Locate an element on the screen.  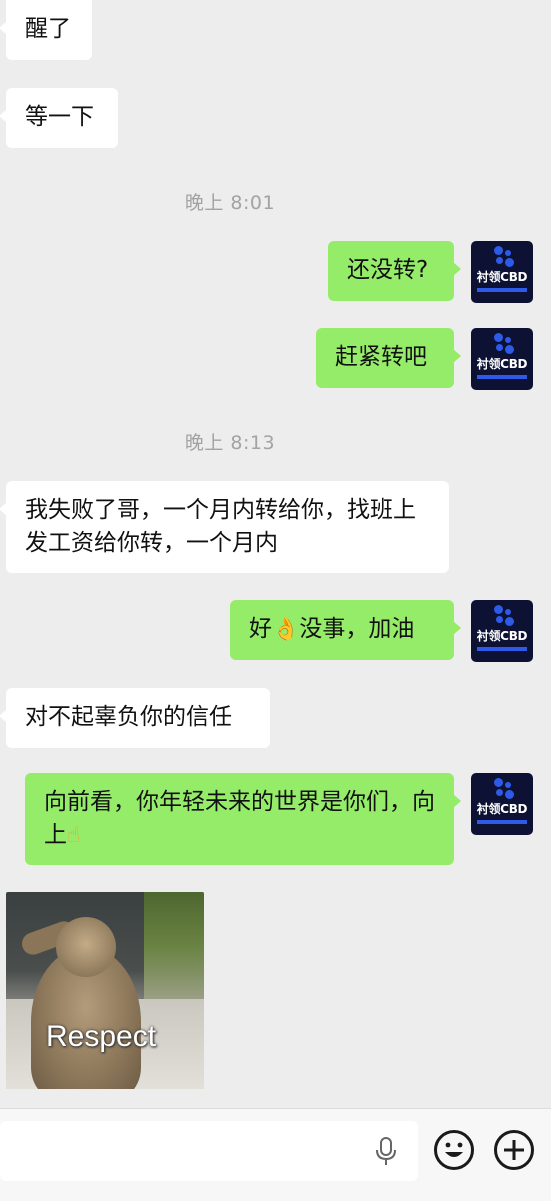
message-input is located at coordinates (209, 1151).